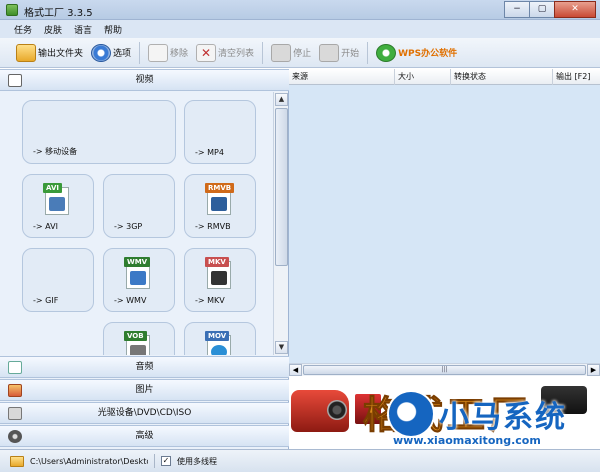 The image size is (600, 472). I want to click on toolbar: 输出文件夹 选项 移除 清空列表 停止 开始 WPS办公软件, so click(300, 53).